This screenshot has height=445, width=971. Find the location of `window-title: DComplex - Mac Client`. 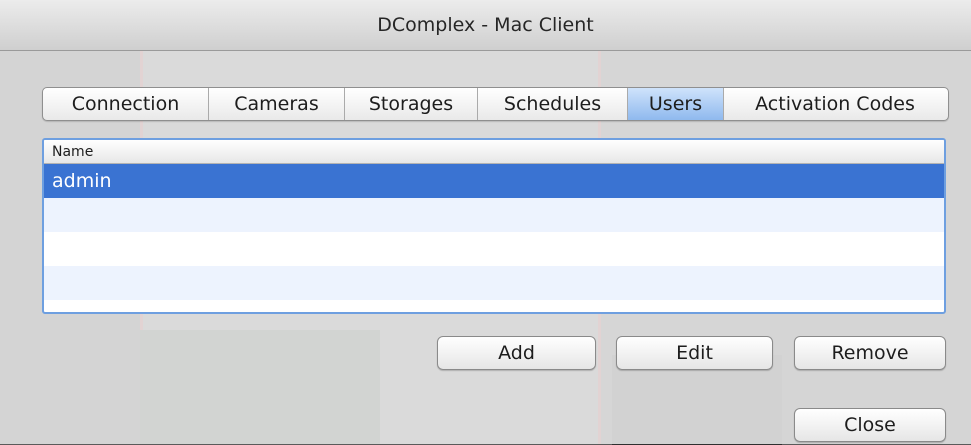

window-title: DComplex - Mac Client is located at coordinates (485, 25).